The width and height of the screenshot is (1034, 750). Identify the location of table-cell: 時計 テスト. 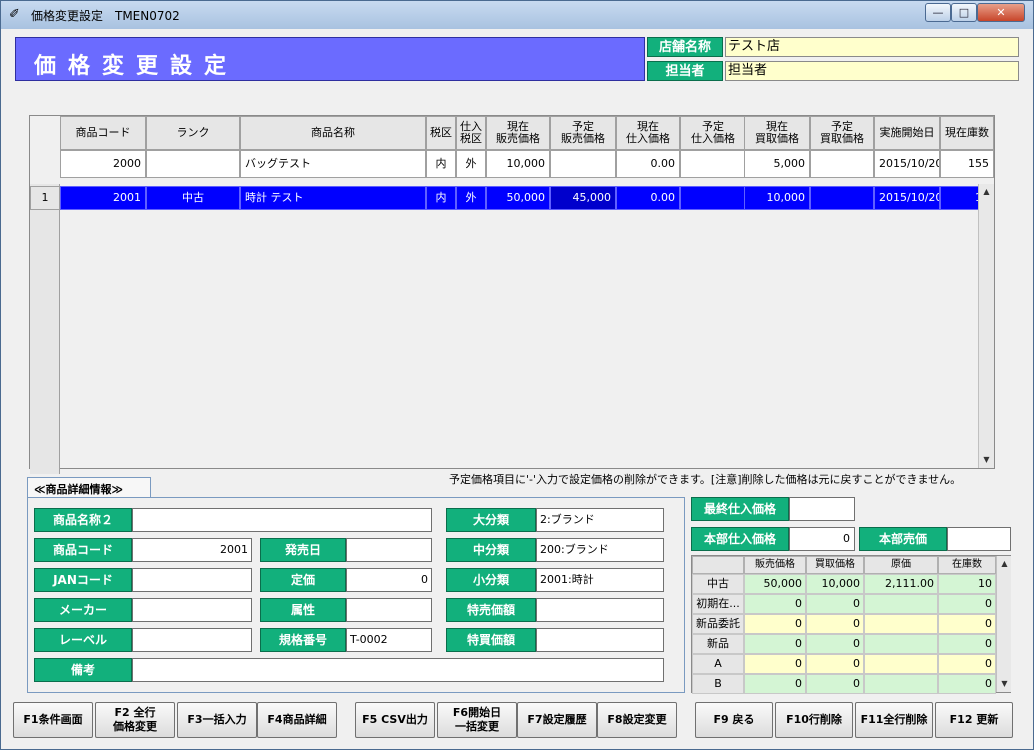
(333, 198).